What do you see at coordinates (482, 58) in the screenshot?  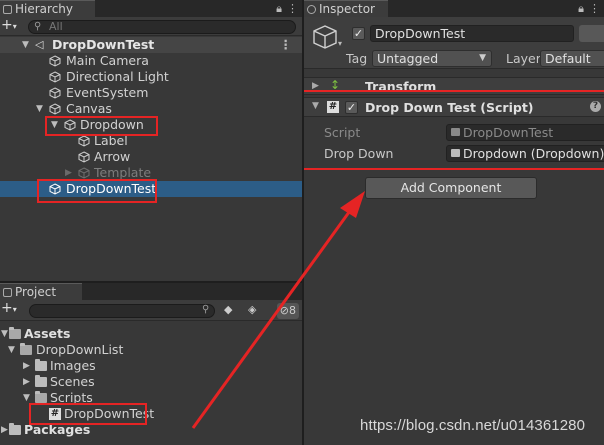 I see `chevron-down-icon: ▼` at bounding box center [482, 58].